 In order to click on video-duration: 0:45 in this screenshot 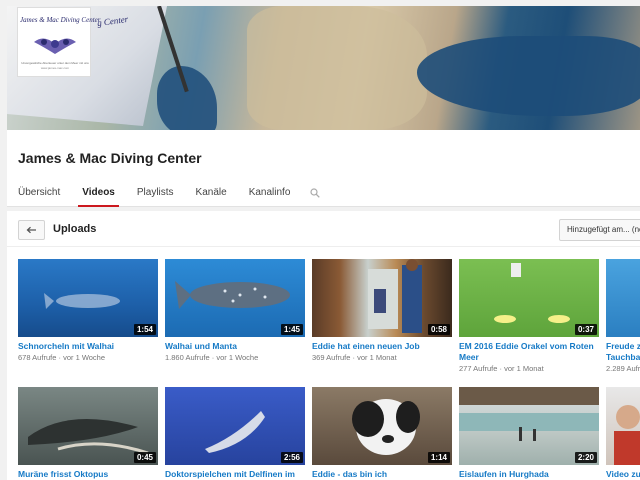, I will do `click(144, 457)`.